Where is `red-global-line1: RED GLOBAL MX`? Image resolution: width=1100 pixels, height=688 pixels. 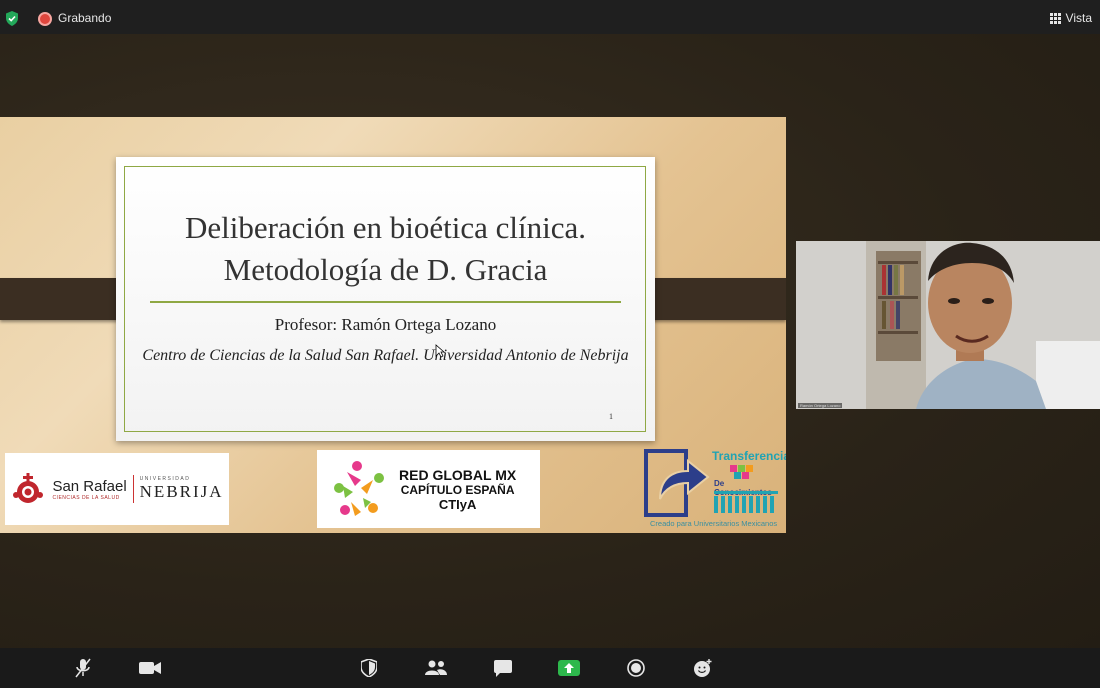 red-global-line1: RED GLOBAL MX is located at coordinates (458, 474).